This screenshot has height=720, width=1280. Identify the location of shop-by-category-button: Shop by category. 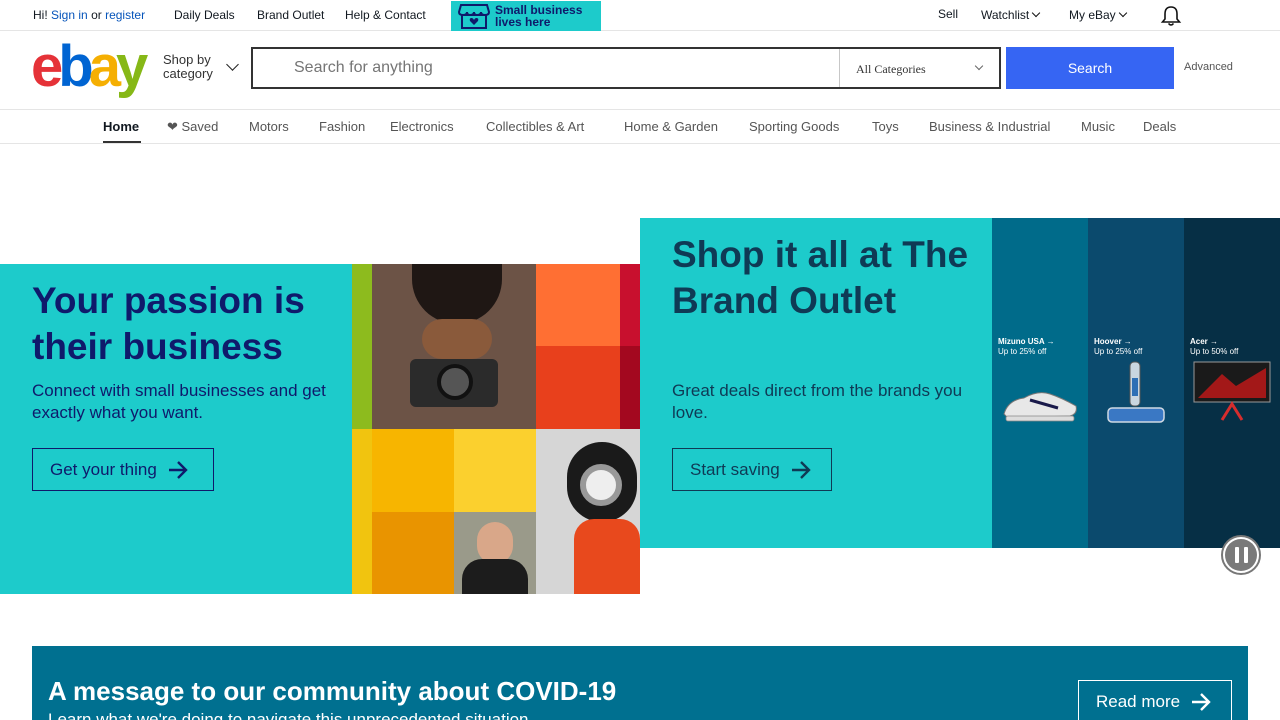
(188, 67).